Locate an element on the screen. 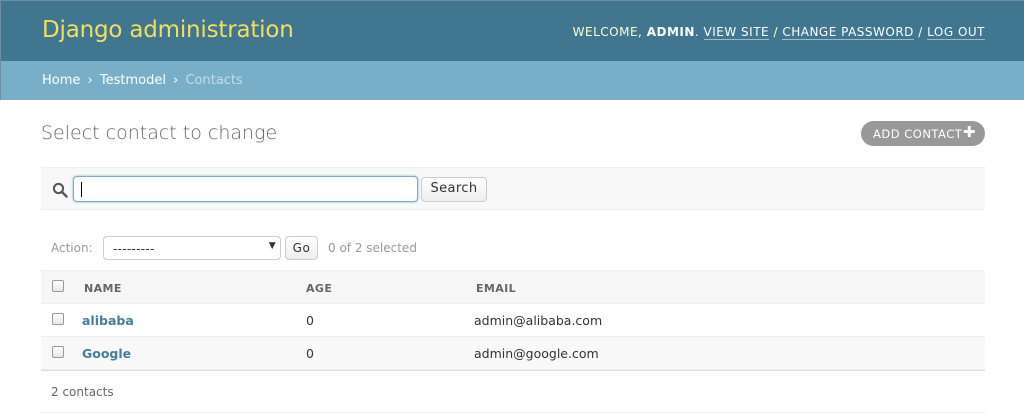 This screenshot has width=1024, height=414. table-row: alibaba 0 admin@alibaba.com is located at coordinates (513, 320).